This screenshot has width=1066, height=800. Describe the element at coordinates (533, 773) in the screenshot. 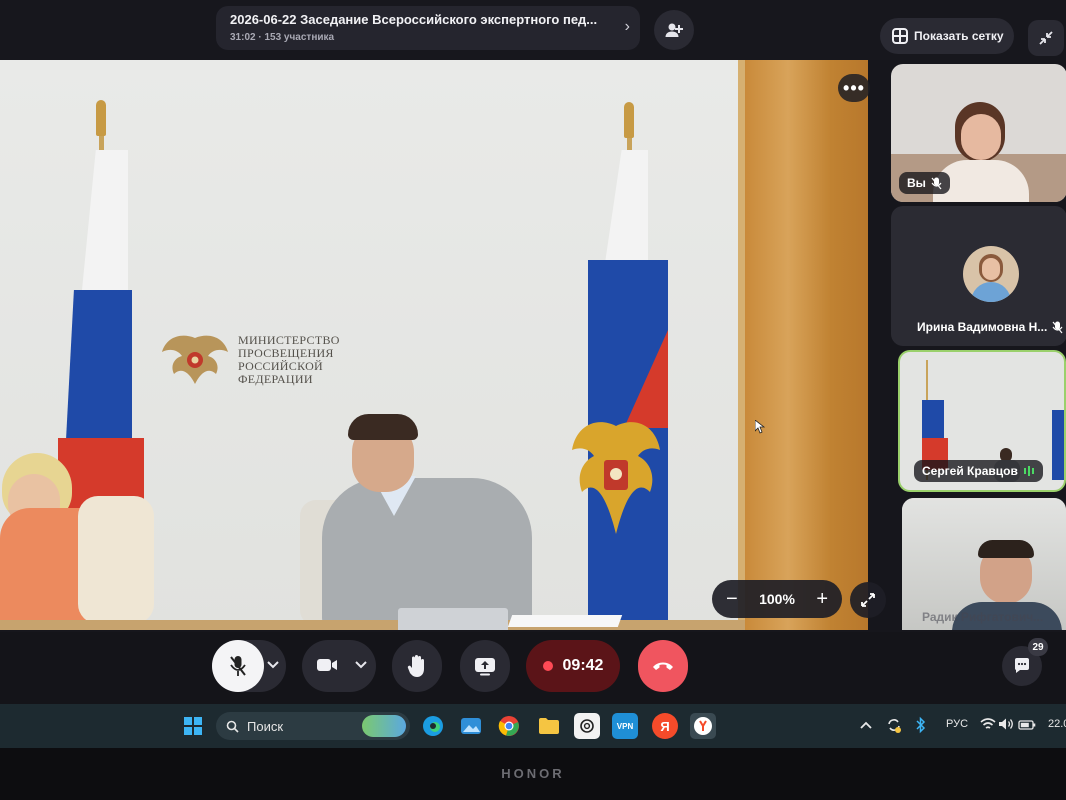

I see `monitor-brand-logo: HONOR` at that location.